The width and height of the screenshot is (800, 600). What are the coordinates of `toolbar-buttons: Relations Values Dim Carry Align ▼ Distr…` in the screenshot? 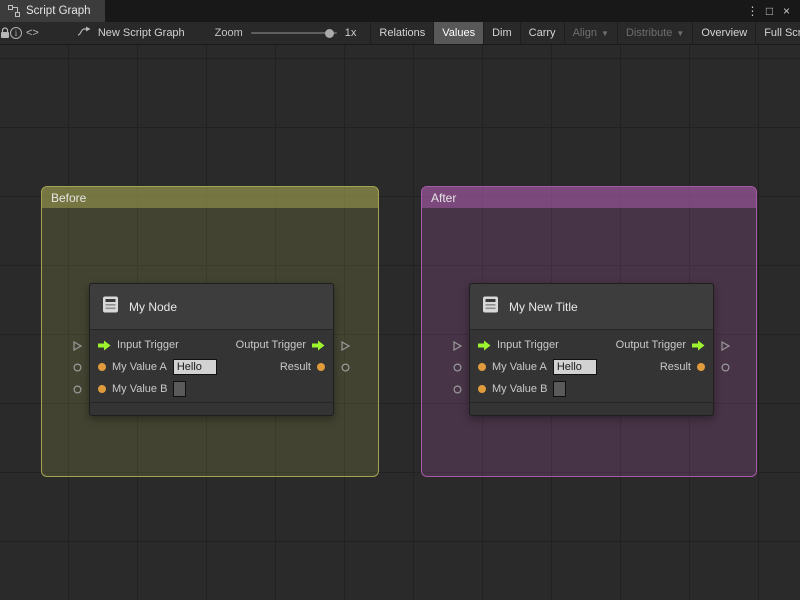 It's located at (585, 33).